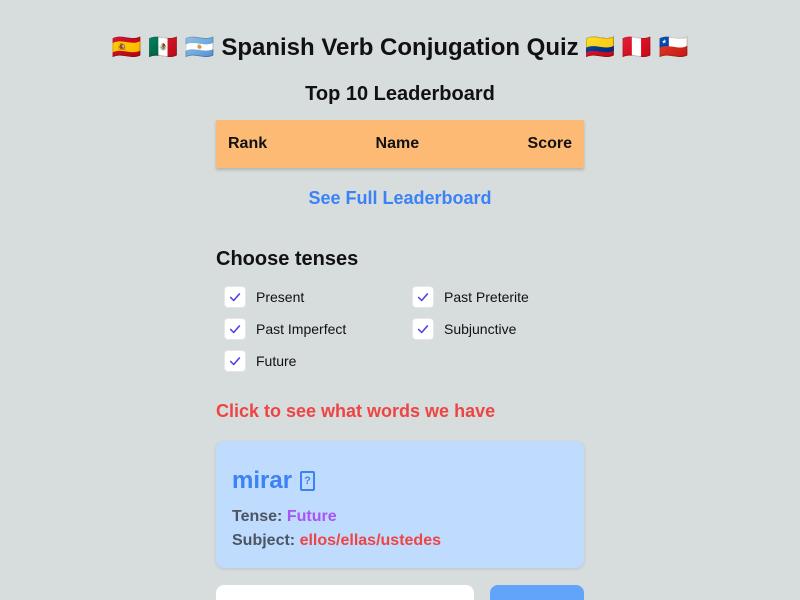 The image size is (800, 600). What do you see at coordinates (345, 592) in the screenshot?
I see `answer-input` at bounding box center [345, 592].